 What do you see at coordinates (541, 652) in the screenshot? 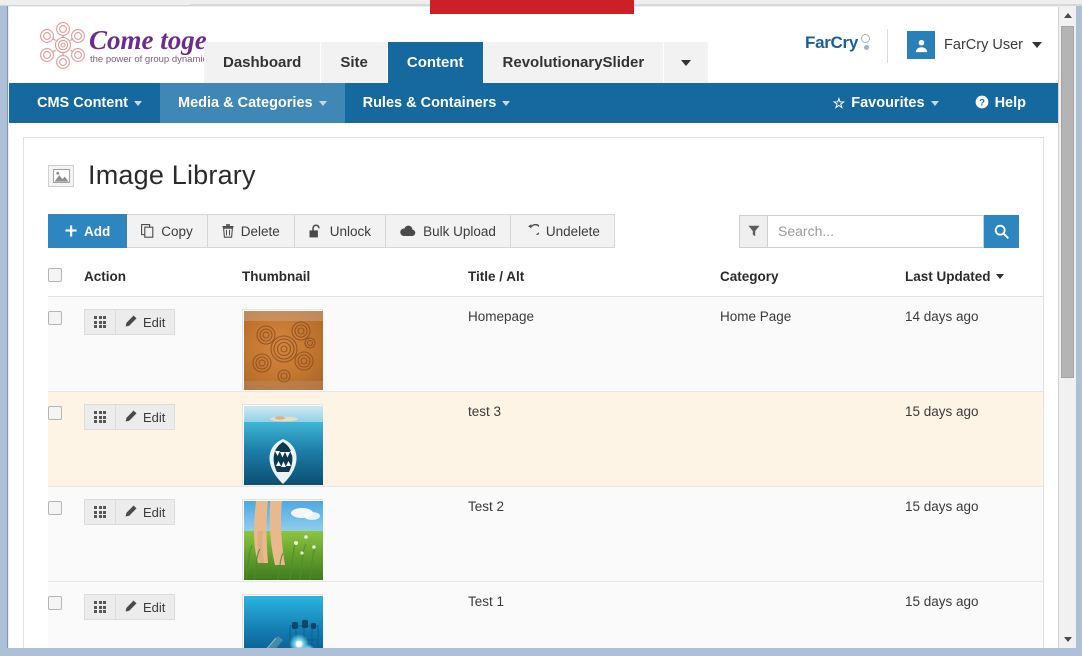
I see `window-frame-bottom` at bounding box center [541, 652].